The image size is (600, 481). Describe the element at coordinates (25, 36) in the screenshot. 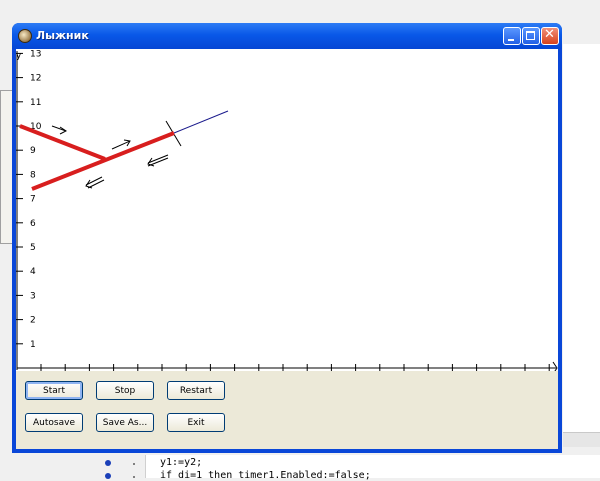

I see `app-icon` at that location.